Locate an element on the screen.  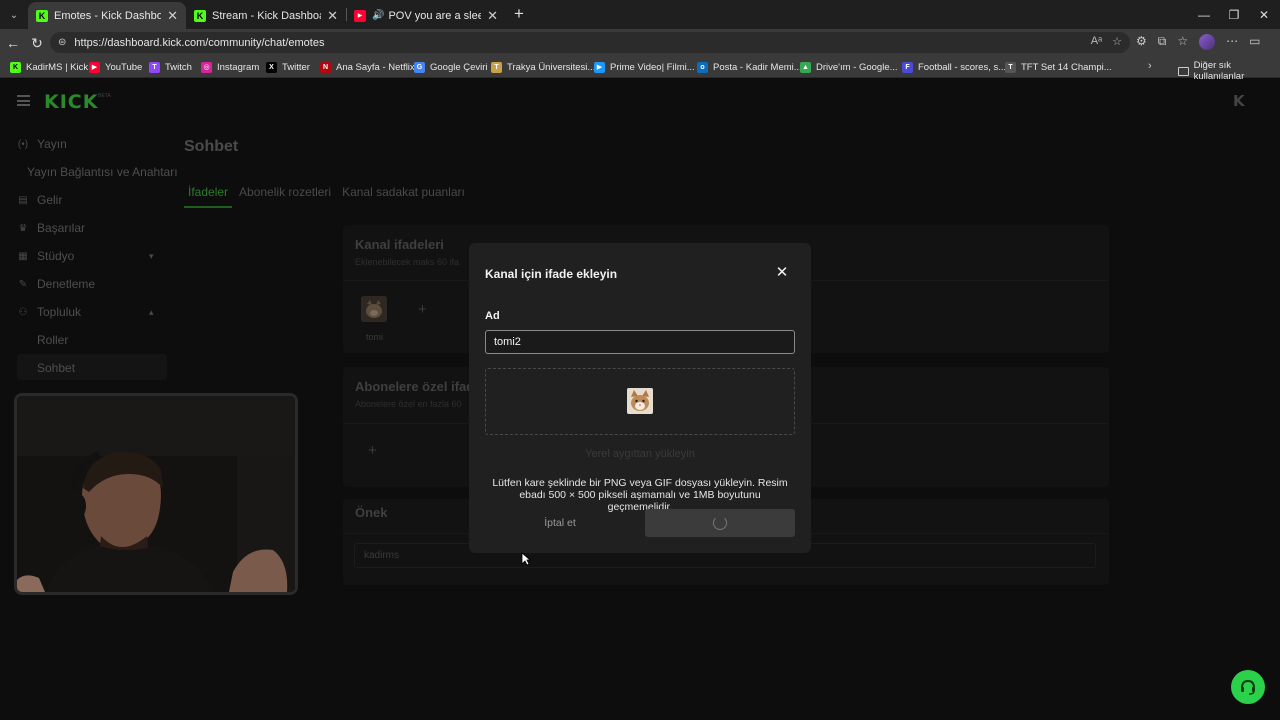
sidebar-item-label: Stüdyo is located at coordinates (56, 256).